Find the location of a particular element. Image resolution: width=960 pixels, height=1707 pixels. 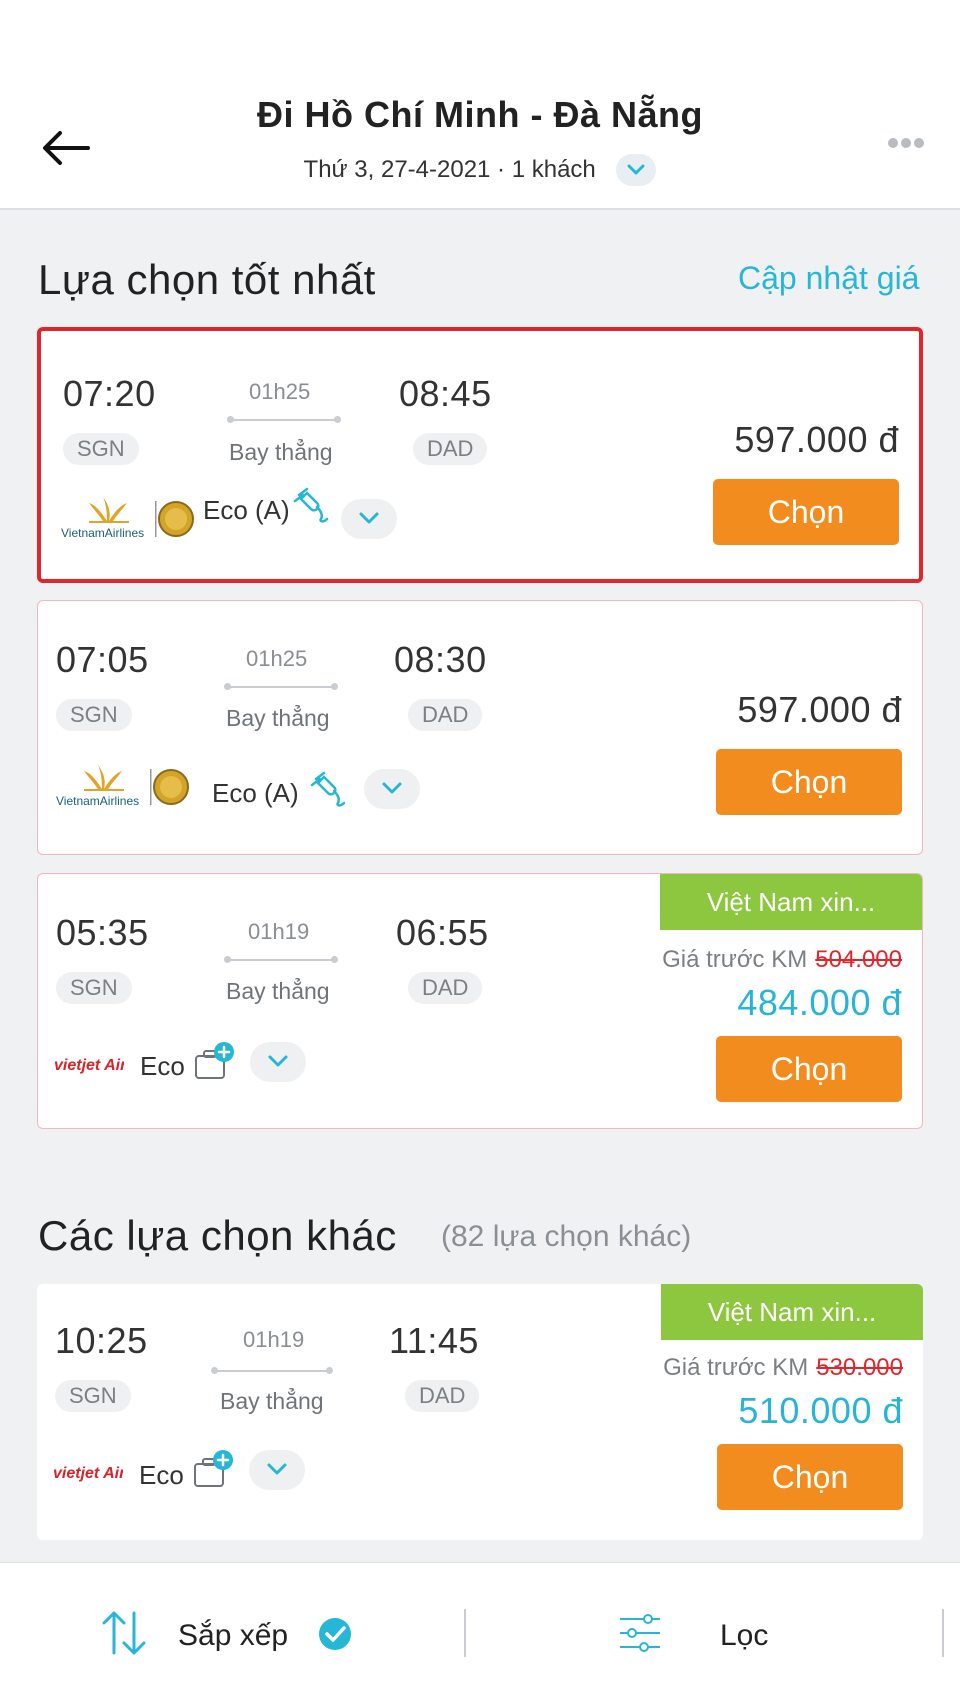

filter-sliders-icon is located at coordinates (640, 1633).